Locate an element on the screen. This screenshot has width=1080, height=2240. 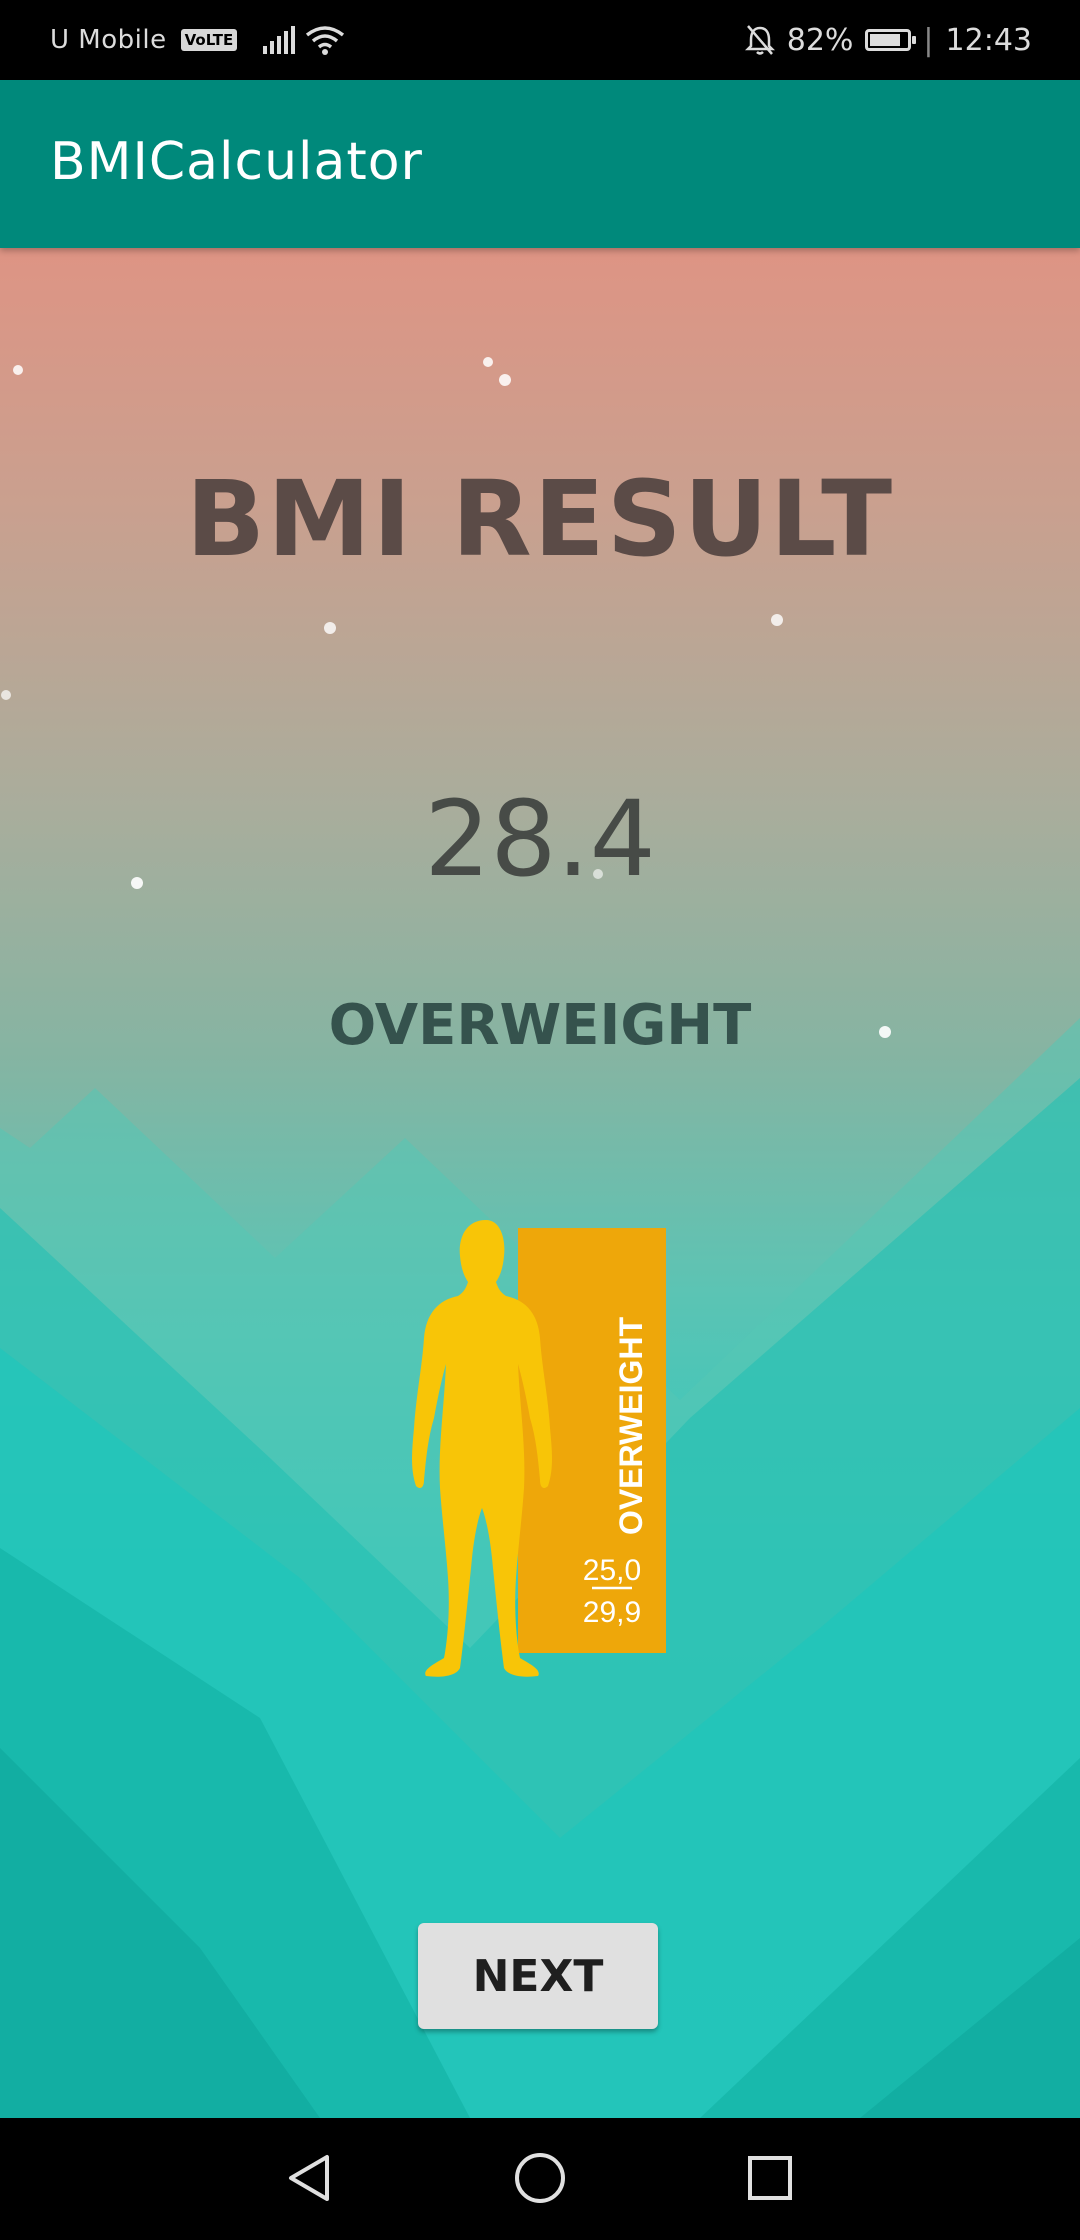
status-right: 82% | 12:43 is located at coordinates (888, 40).